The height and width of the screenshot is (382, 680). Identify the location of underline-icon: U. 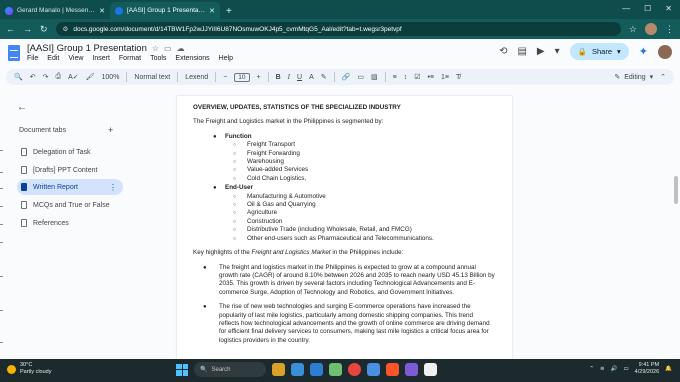
(299, 77).